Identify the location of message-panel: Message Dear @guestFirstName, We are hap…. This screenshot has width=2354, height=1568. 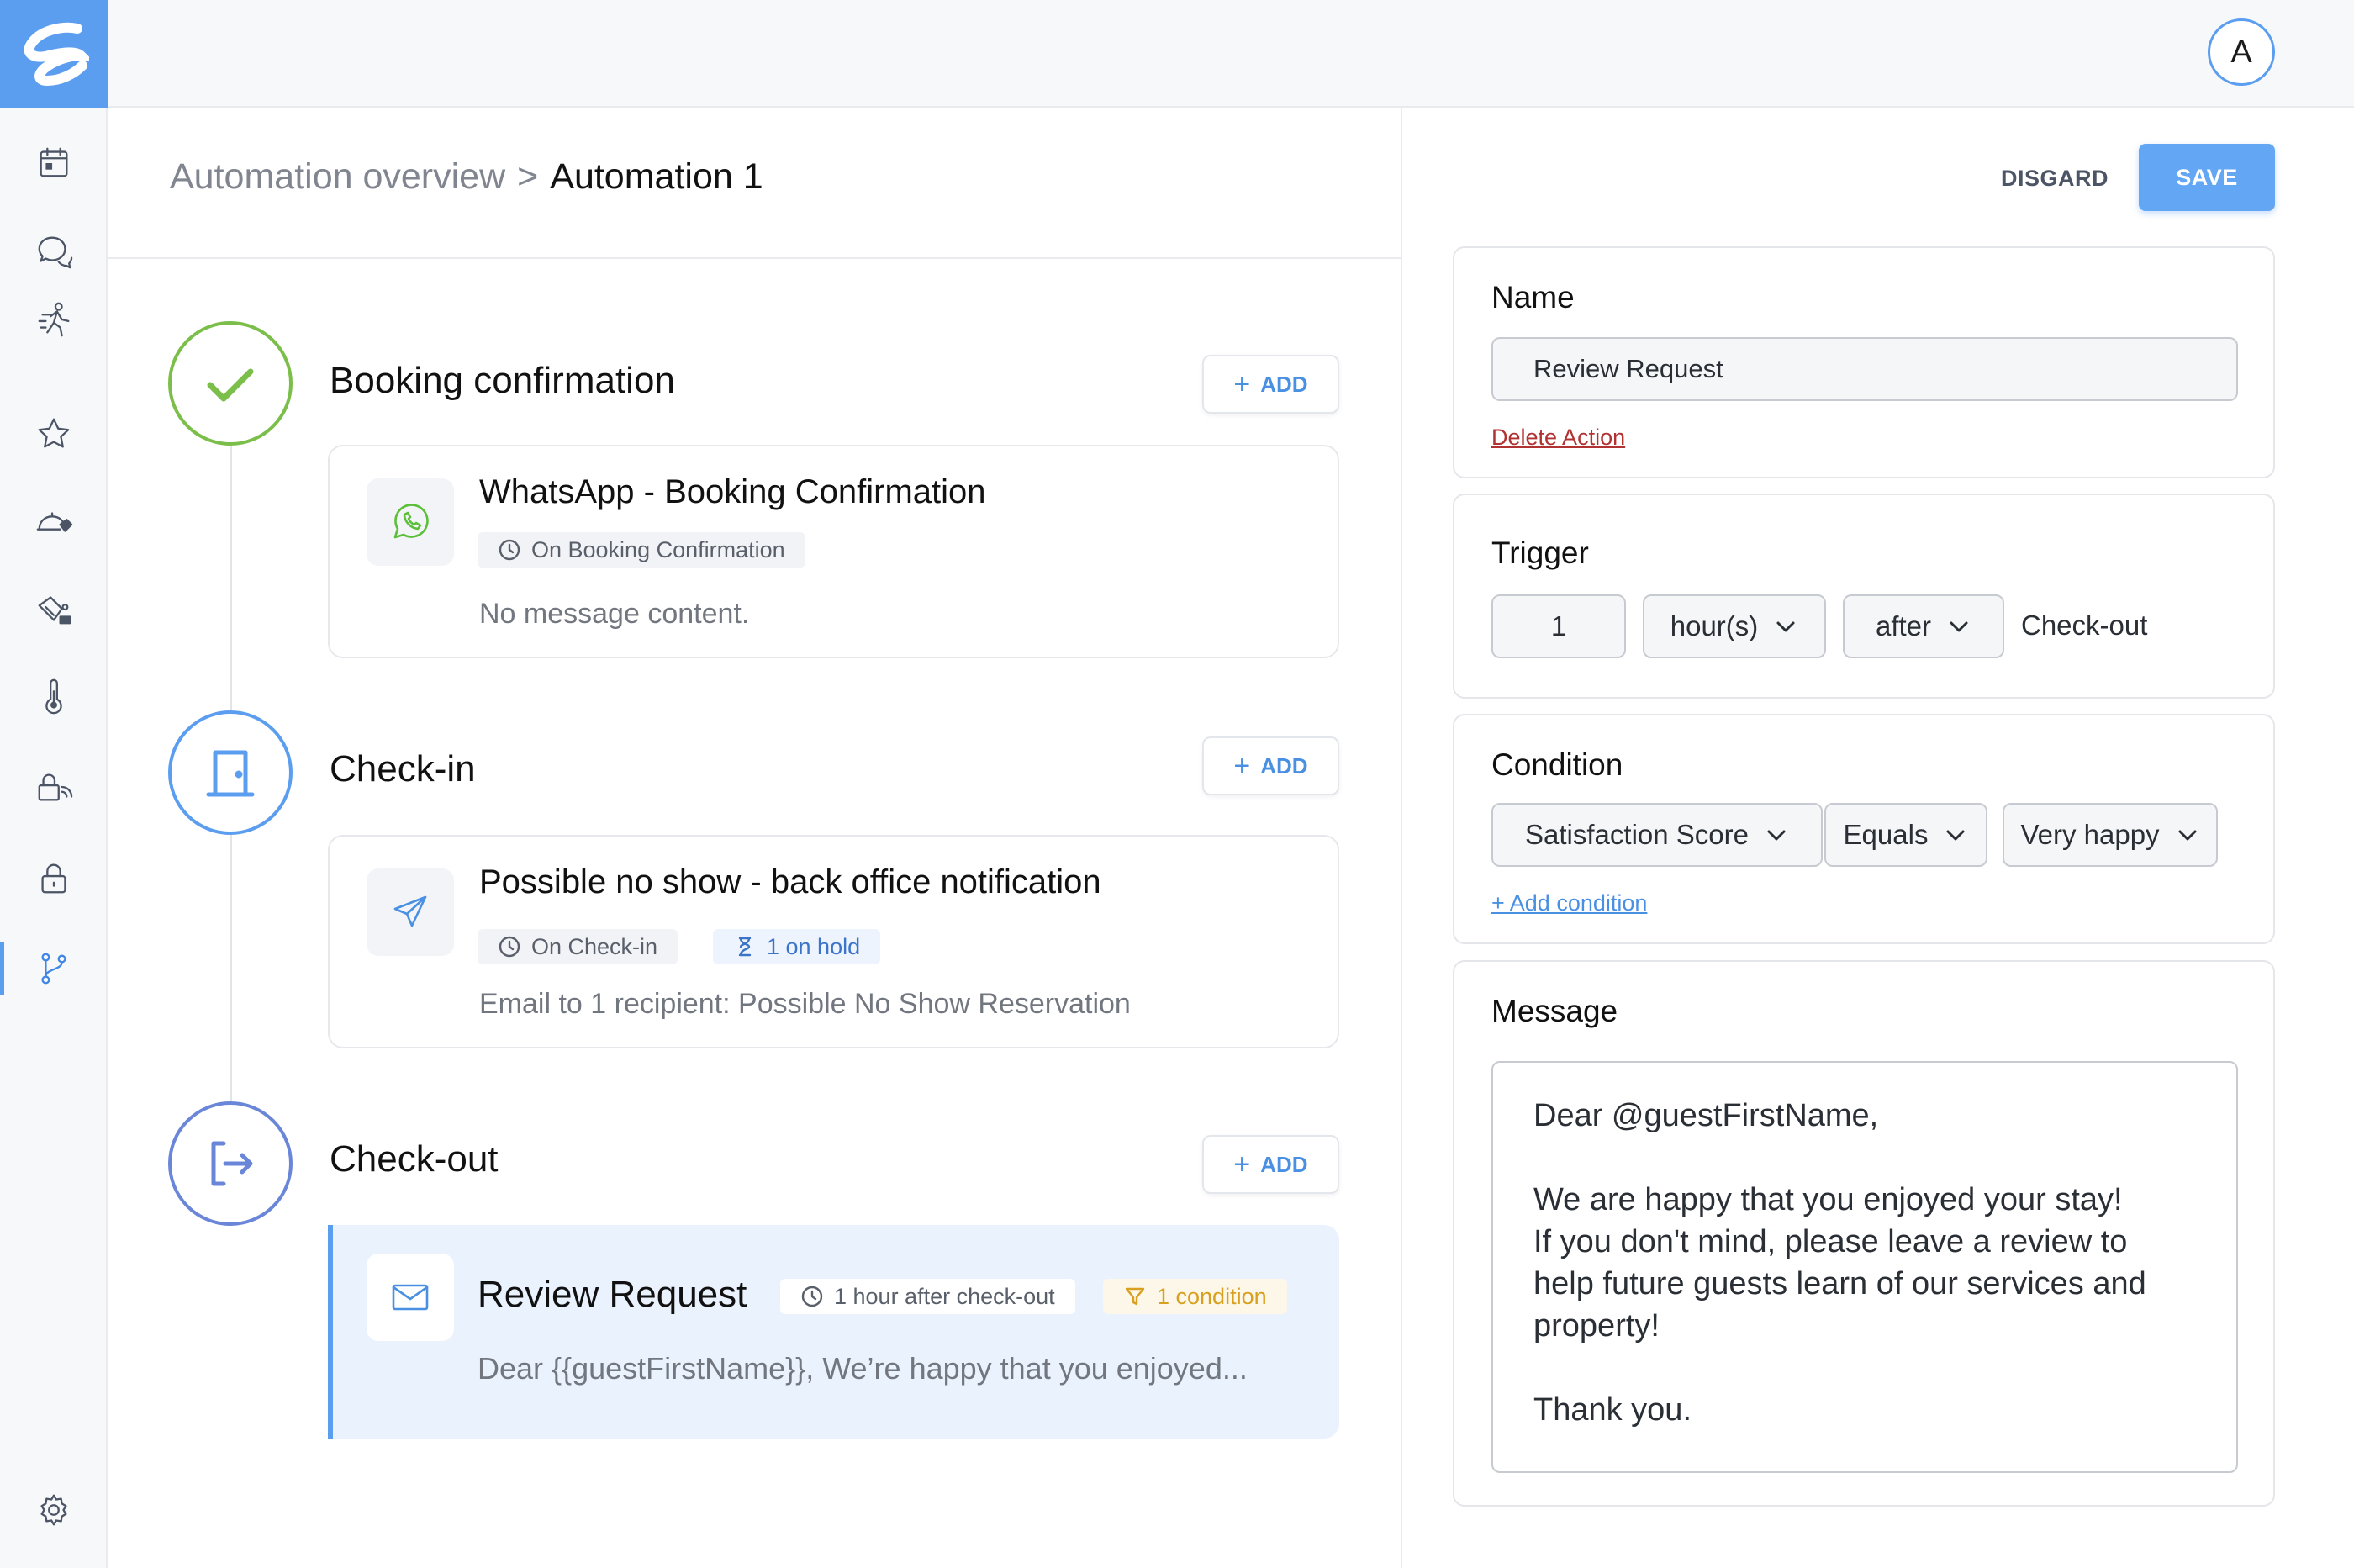
(1864, 1234).